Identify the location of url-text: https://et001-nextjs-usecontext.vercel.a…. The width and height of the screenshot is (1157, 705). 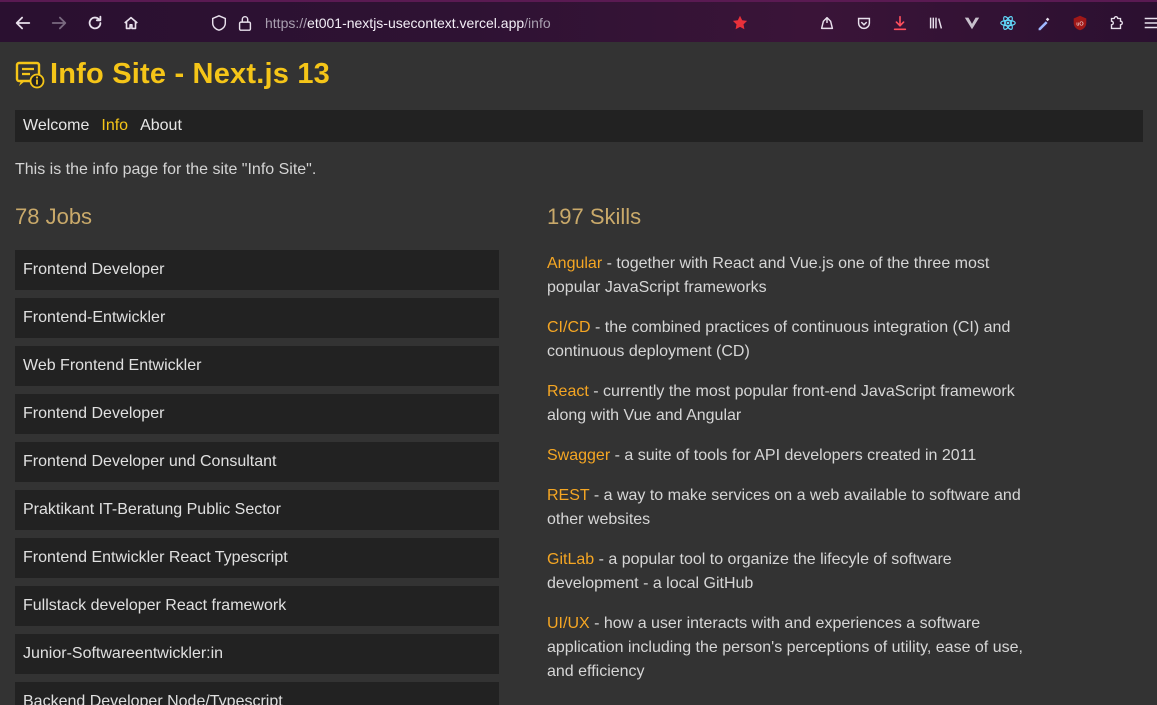
(408, 23).